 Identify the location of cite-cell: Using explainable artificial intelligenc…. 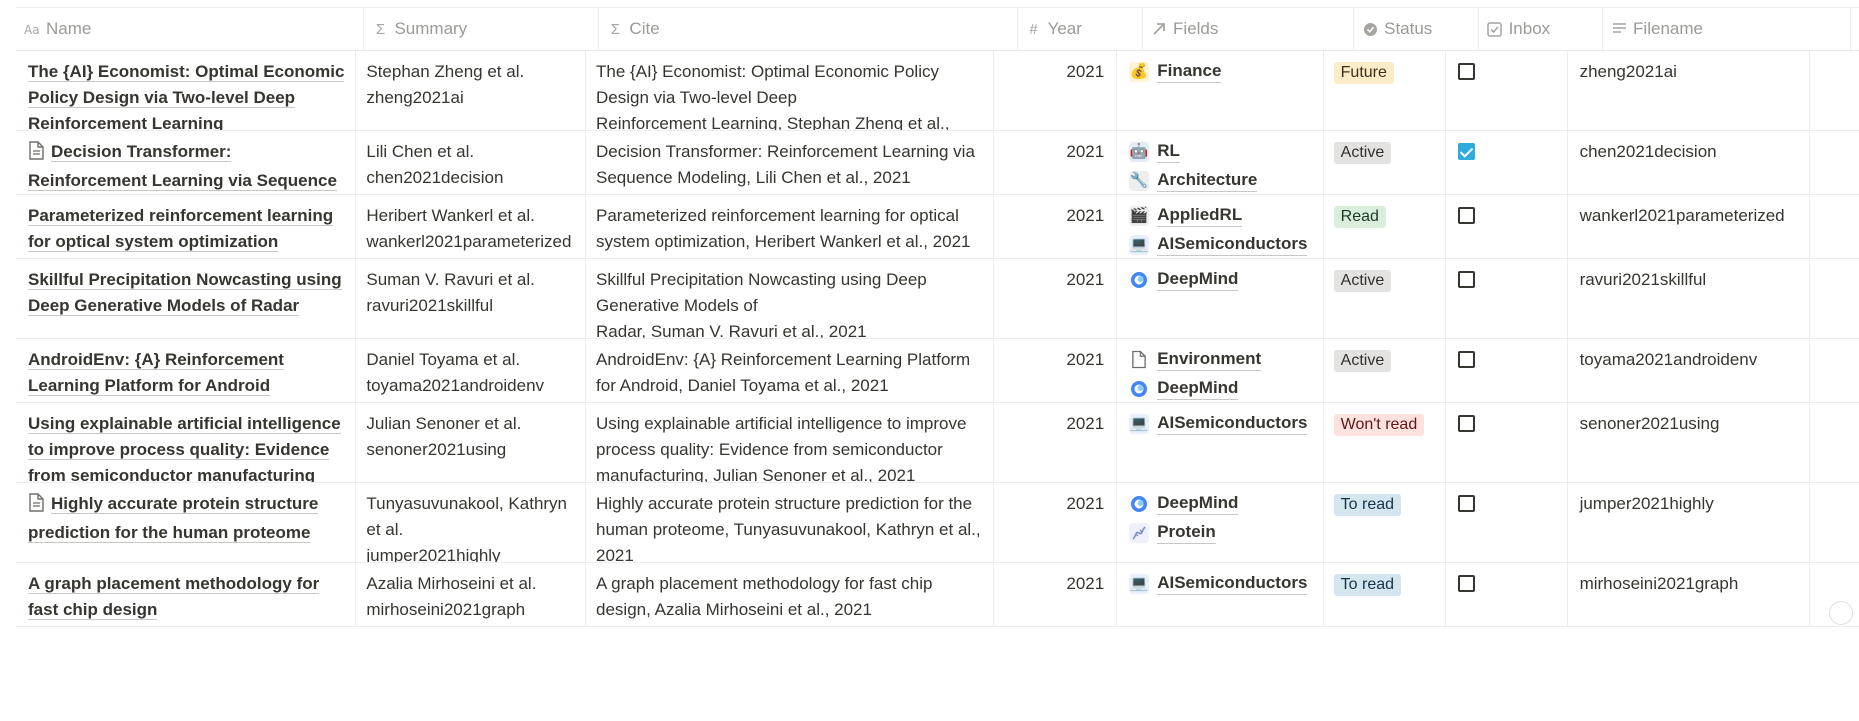
(790, 442).